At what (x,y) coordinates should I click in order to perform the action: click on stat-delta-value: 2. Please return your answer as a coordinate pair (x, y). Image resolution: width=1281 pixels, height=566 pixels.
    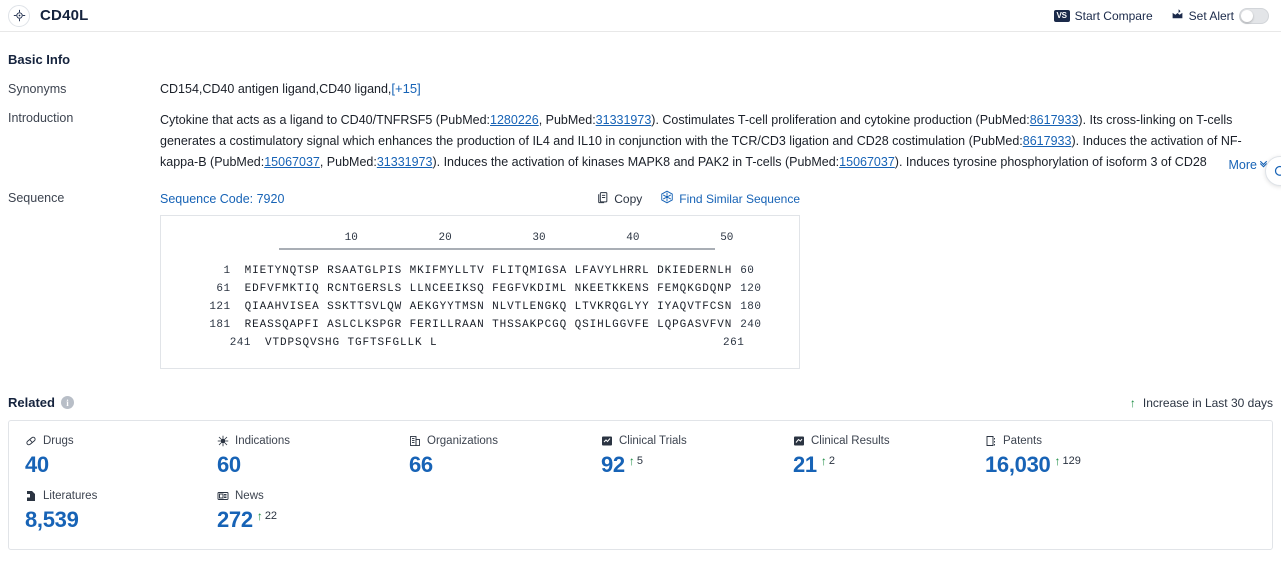
    Looking at the image, I should click on (831, 461).